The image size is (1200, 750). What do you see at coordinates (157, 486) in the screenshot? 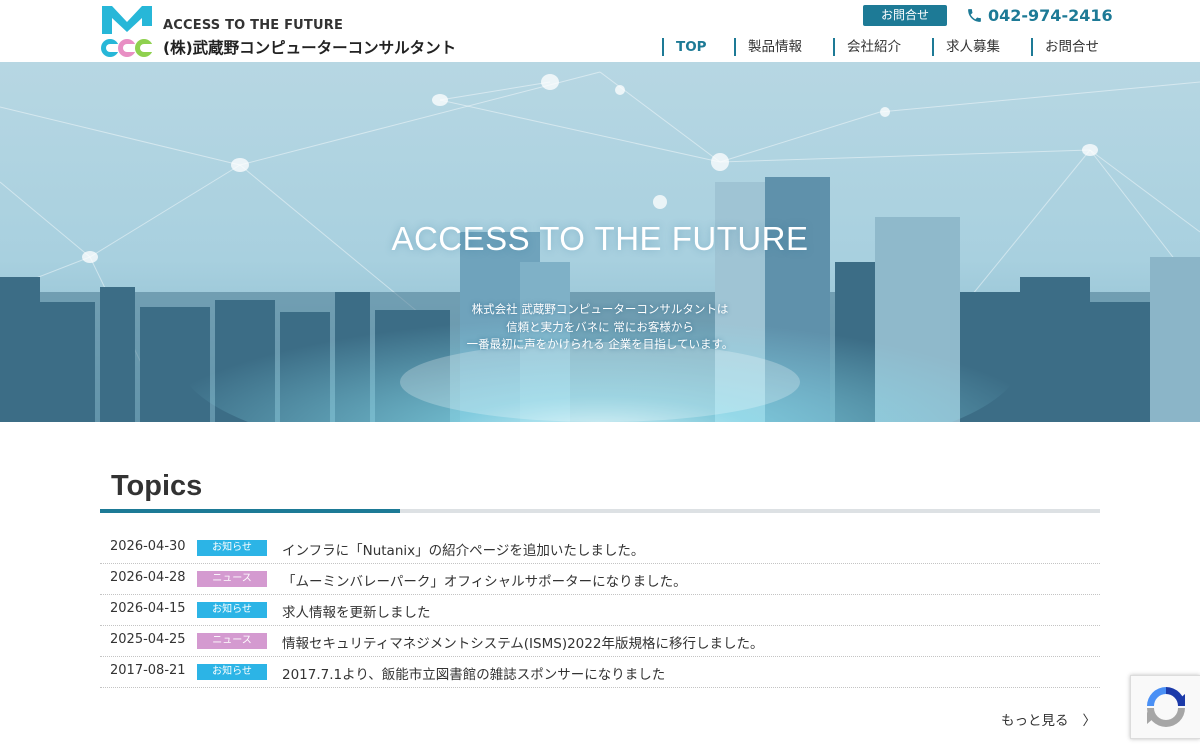
I see `topics-heading: Topics` at bounding box center [157, 486].